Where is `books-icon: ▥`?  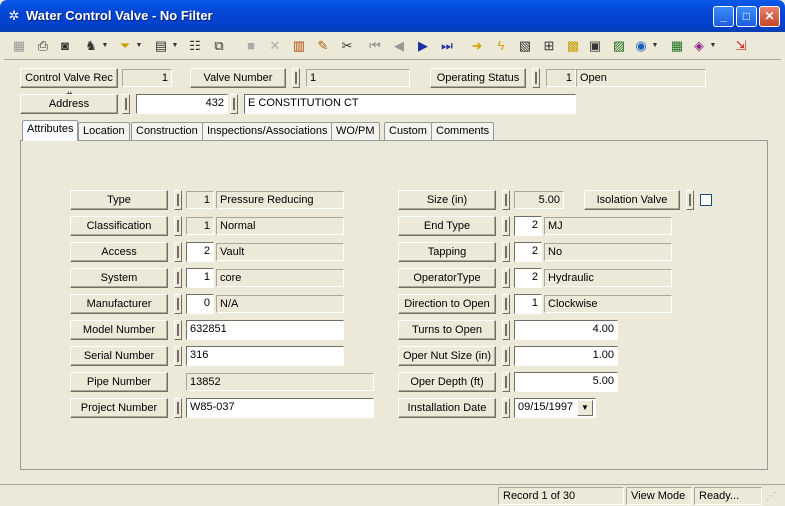 books-icon: ▥ is located at coordinates (299, 46).